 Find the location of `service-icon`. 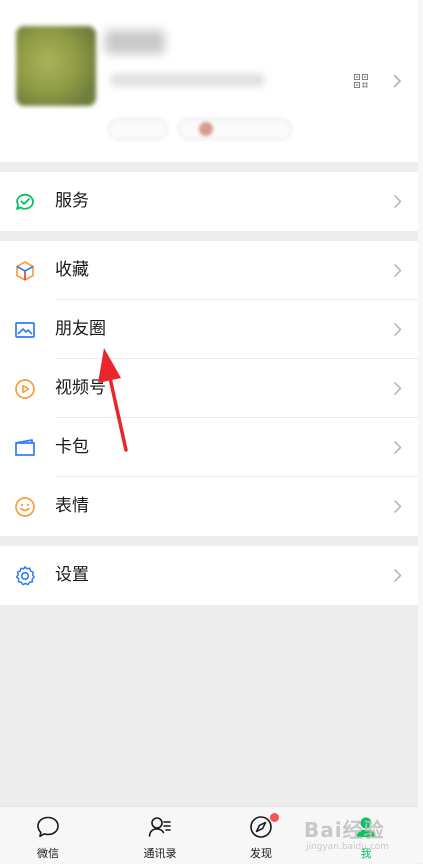

service-icon is located at coordinates (25, 202).